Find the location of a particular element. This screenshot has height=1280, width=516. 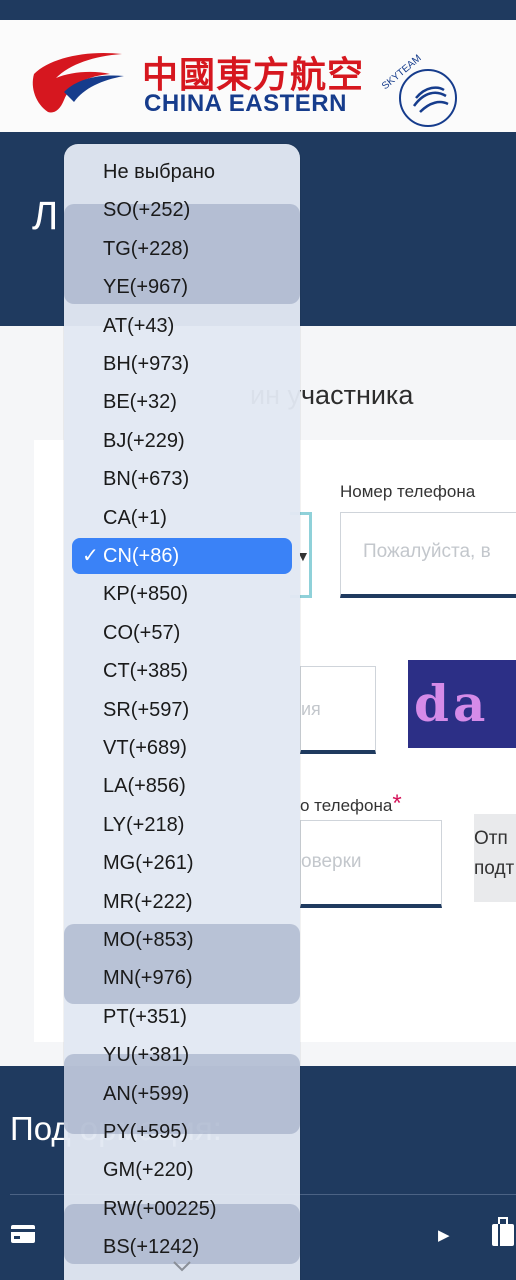

dropdown-option: BJ(+229) is located at coordinates (182, 441).